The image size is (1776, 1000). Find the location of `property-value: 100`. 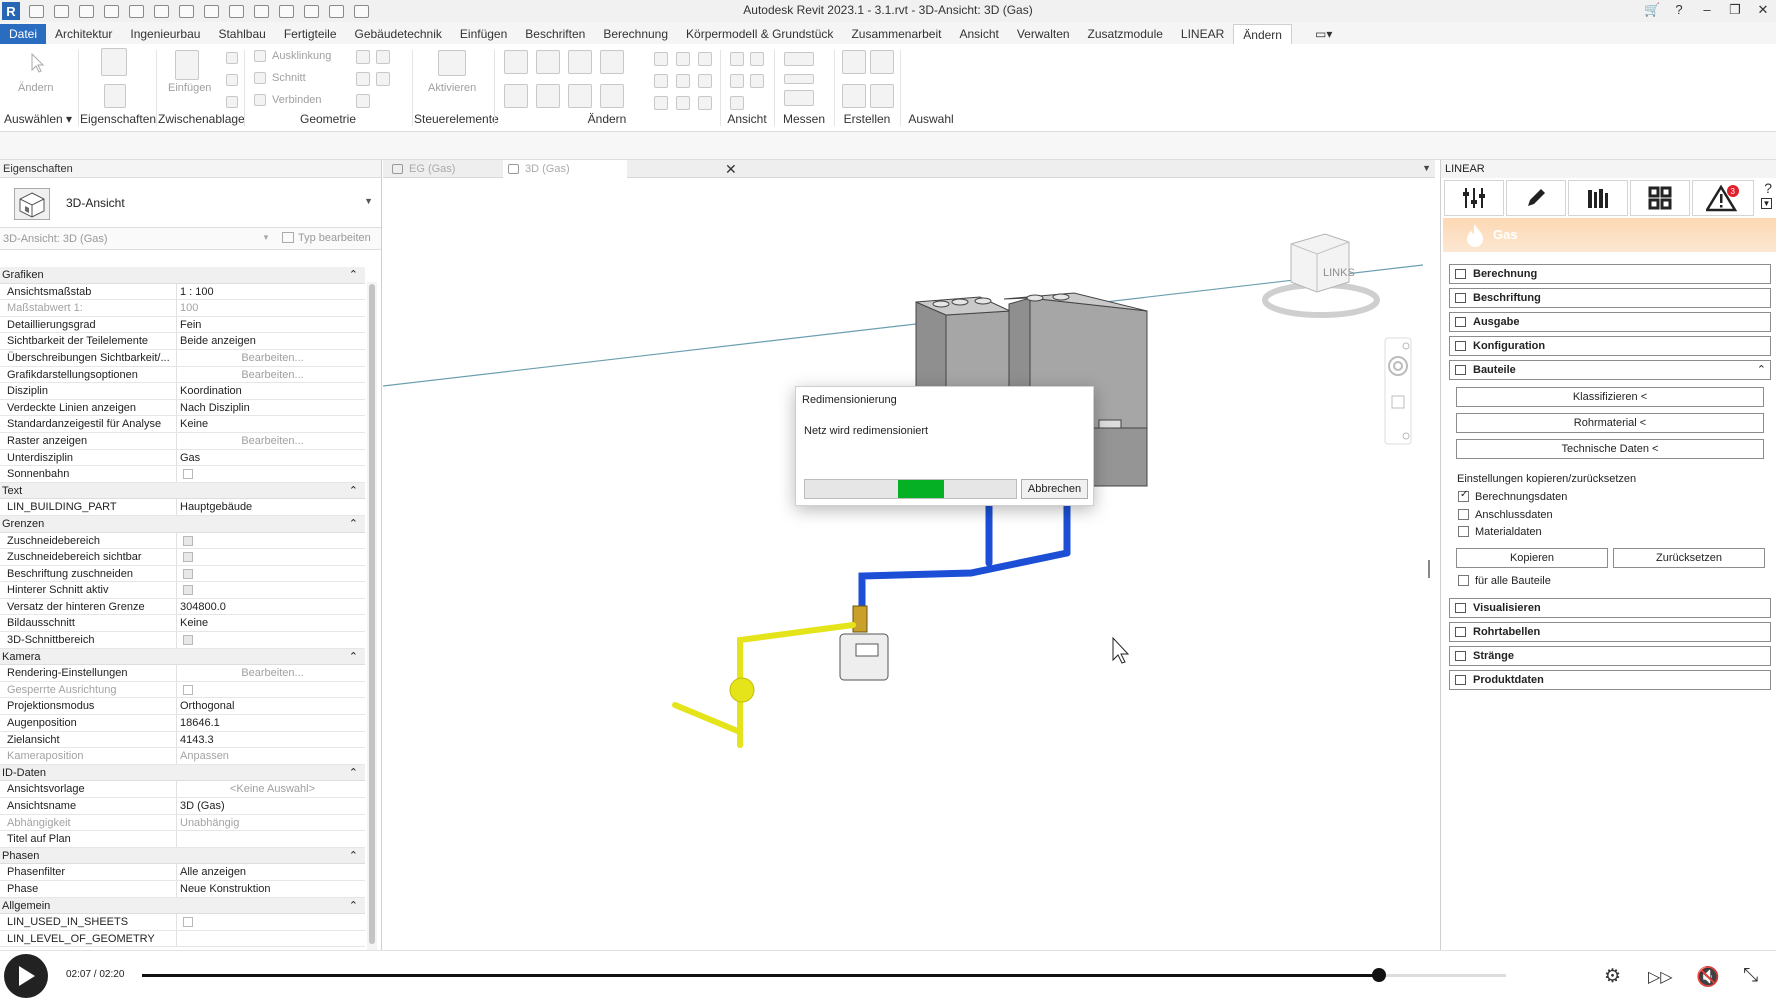

property-value: 100 is located at coordinates (271, 308).